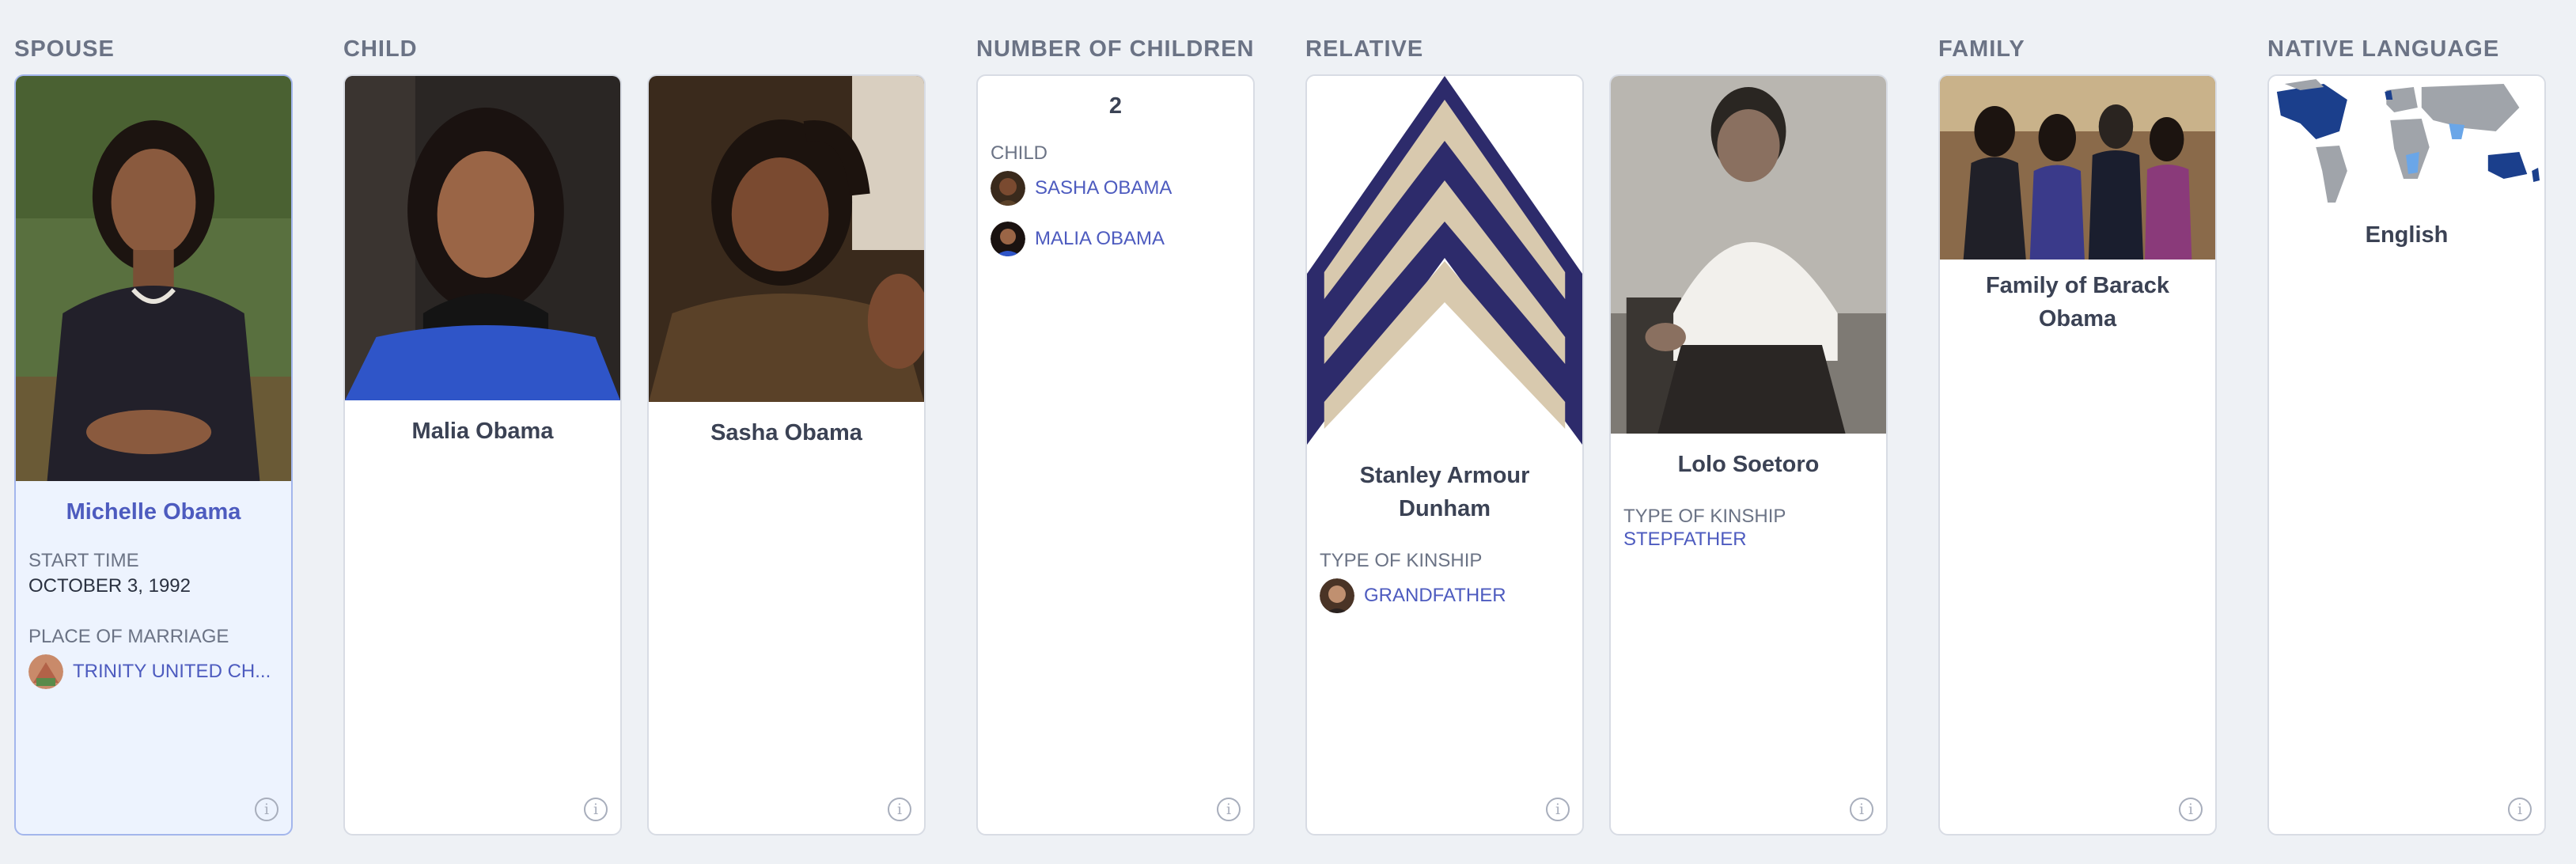 This screenshot has width=2576, height=864. Describe the element at coordinates (2406, 455) in the screenshot. I see `native-language-card: English i` at that location.